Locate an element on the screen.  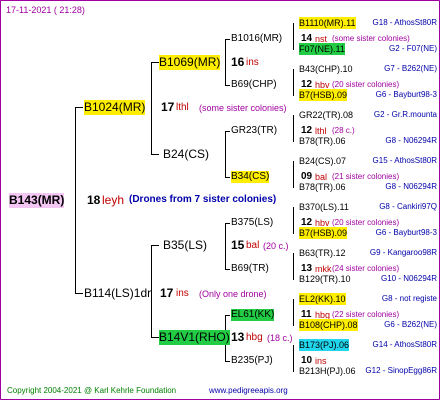
gen4-queen-name: B213H(PJ).06 is located at coordinates (327, 371).